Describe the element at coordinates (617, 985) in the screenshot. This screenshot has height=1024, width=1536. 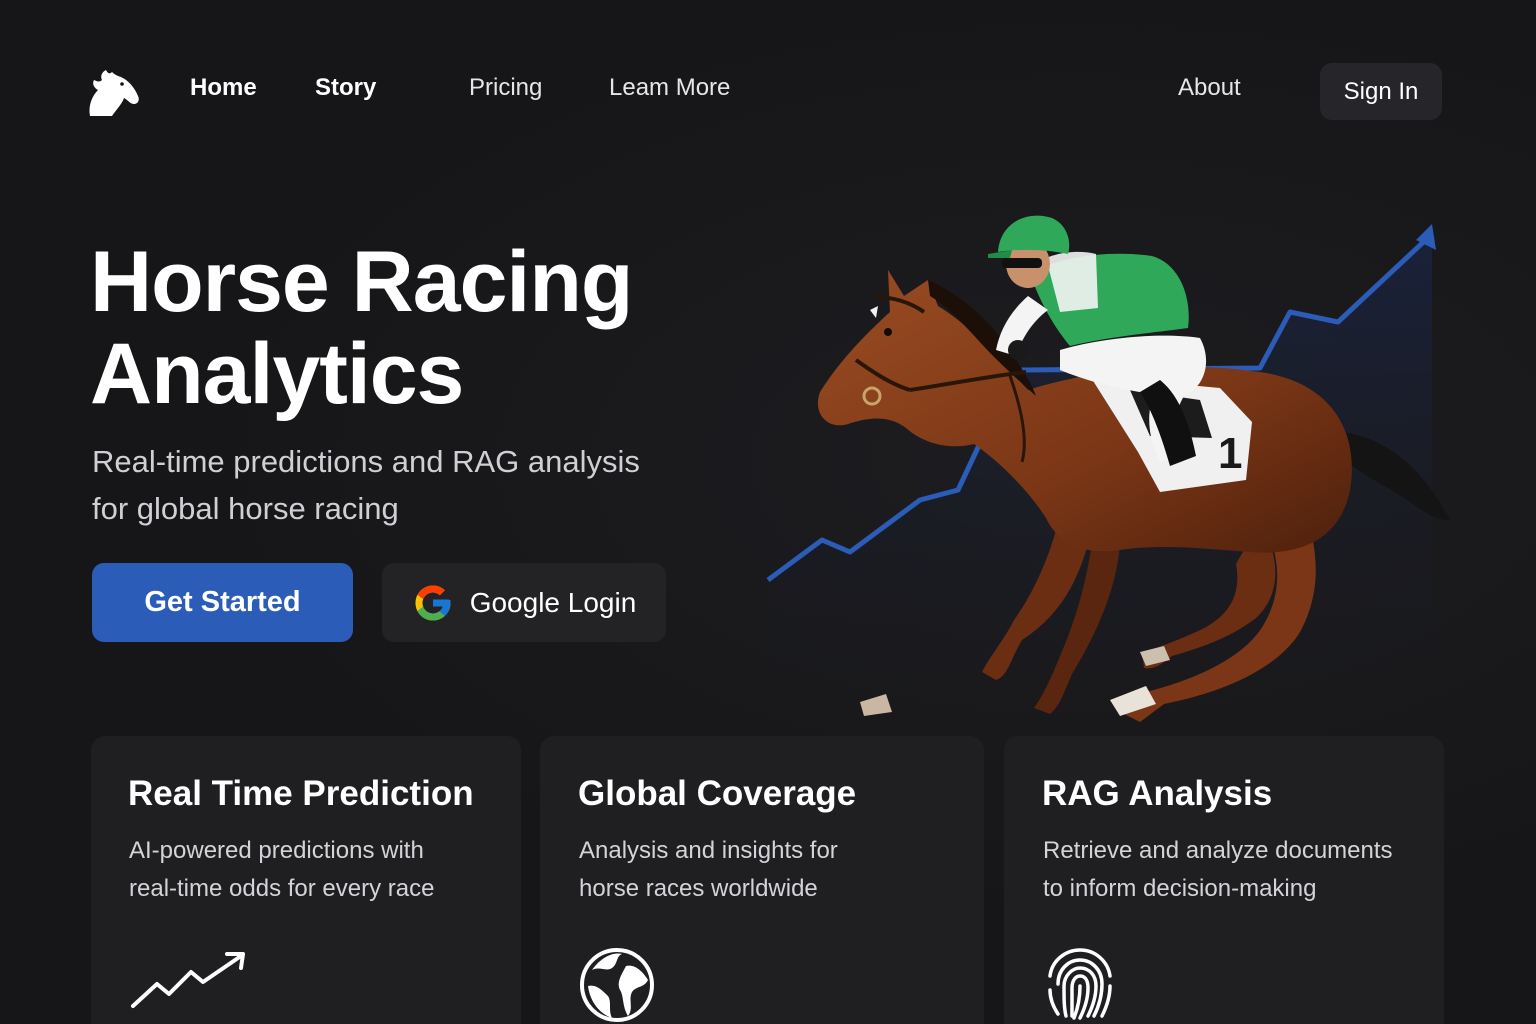
I see `globe-icon` at that location.